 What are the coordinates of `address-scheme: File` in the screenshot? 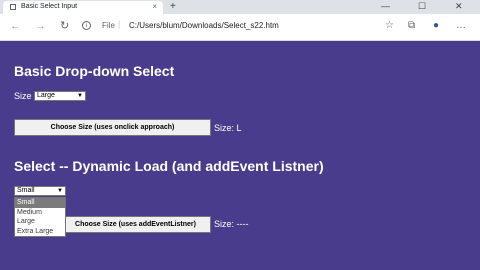 It's located at (108, 25).